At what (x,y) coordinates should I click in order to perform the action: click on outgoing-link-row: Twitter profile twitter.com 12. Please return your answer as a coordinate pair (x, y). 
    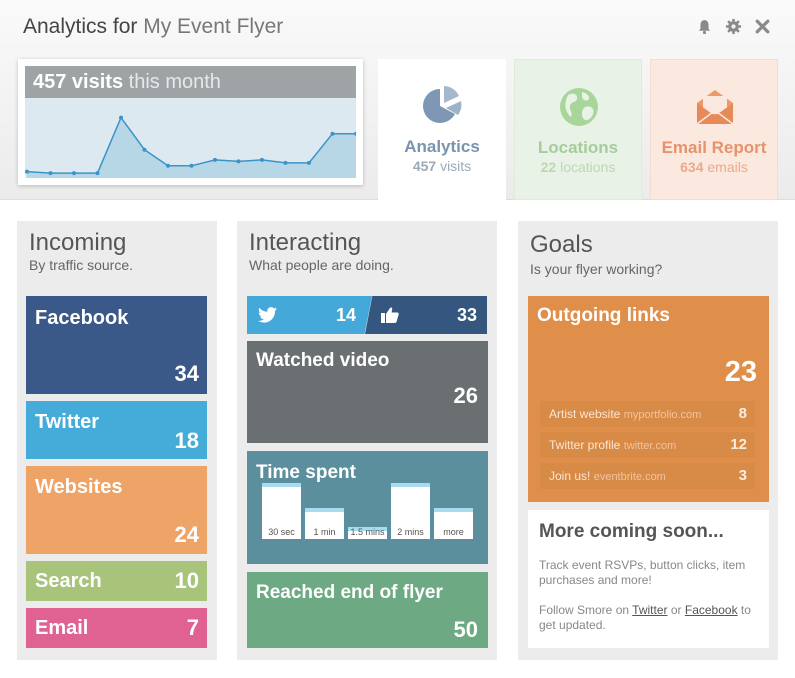
    Looking at the image, I should click on (647, 445).